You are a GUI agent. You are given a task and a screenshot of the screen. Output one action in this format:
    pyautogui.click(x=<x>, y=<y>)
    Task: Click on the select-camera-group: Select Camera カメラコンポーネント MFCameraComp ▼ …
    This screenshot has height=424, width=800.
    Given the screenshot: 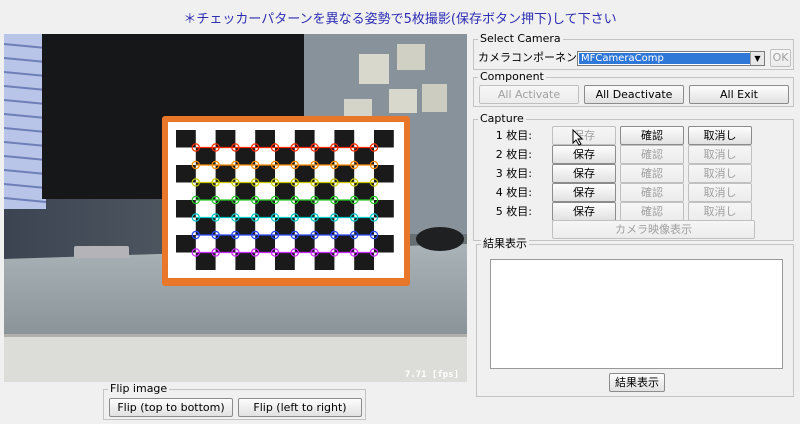 What is the action you would take?
    pyautogui.click(x=633, y=51)
    